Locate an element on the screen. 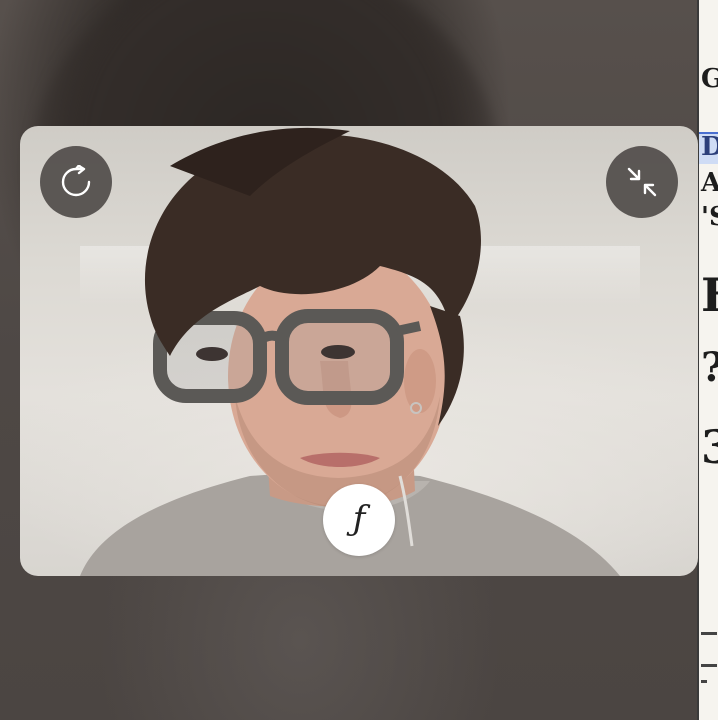 The height and width of the screenshot is (720, 718). doc-fragment: 39 is located at coordinates (709, 447).